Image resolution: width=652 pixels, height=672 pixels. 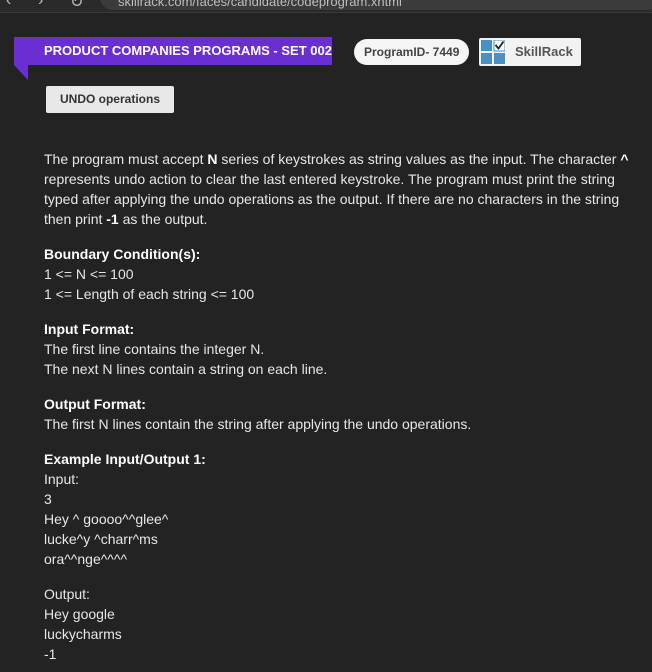 What do you see at coordinates (40, 5) in the screenshot?
I see `forward-arrow-icon: ›` at bounding box center [40, 5].